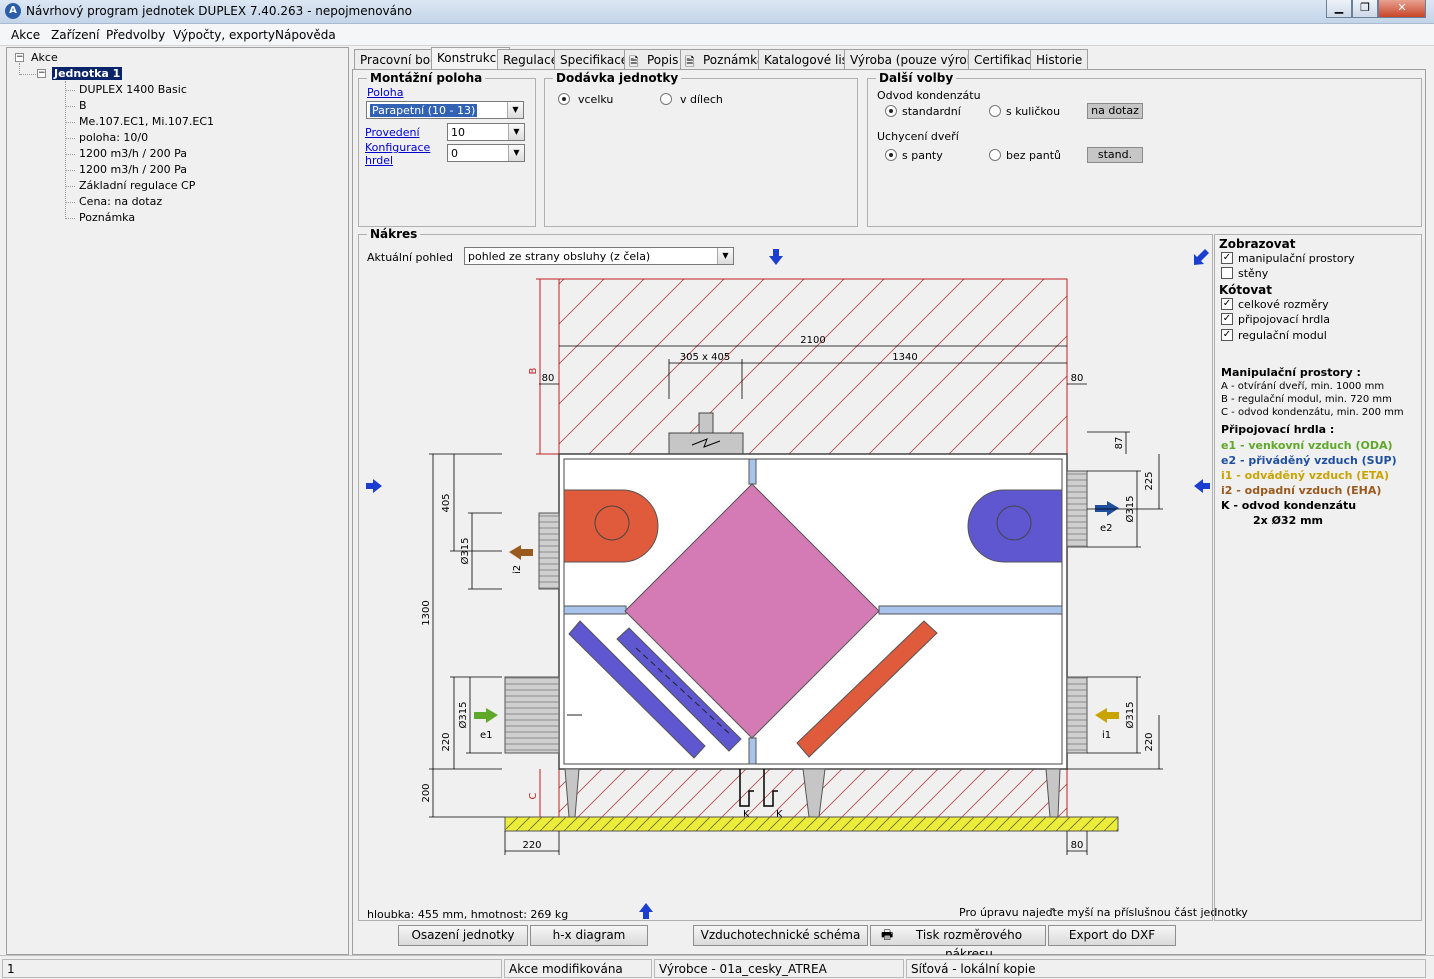 The height and width of the screenshot is (979, 1434). Describe the element at coordinates (44, 57) in the screenshot. I see `tree-root: Akce` at that location.